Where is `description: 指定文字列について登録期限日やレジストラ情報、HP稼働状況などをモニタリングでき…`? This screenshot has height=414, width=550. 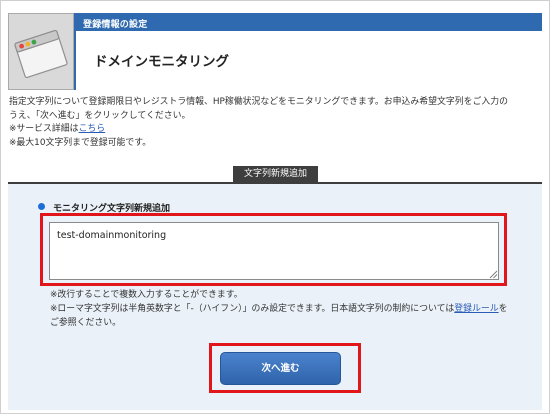
description: 指定文字列について登録期限日やレジストラ情報、HP稼働状況などをモニタリングでき… is located at coordinates (279, 123).